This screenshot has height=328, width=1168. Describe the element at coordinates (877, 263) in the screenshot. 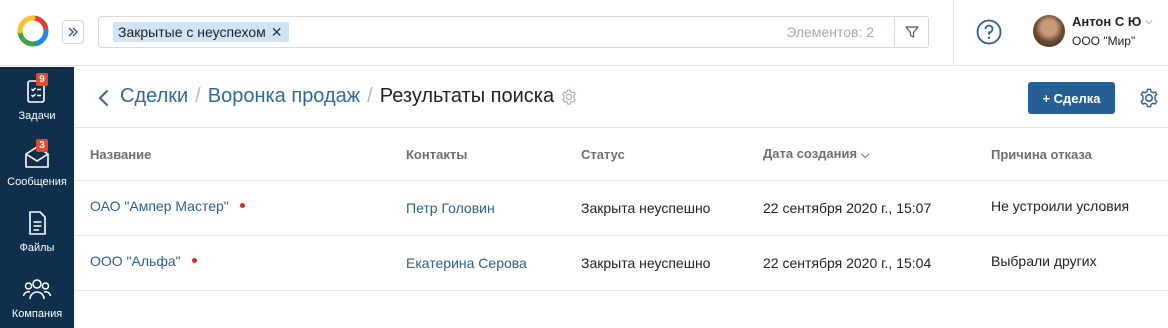

I see `created-cell: 22 сентября 2020 г., 15:04` at that location.